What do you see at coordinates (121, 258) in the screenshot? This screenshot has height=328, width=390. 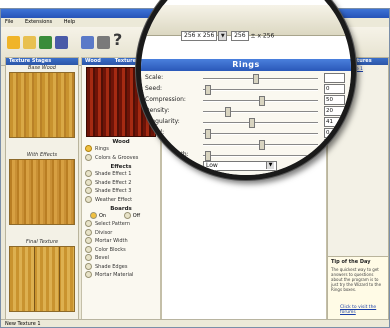 I see `option-bevel: Bevel` at bounding box center [121, 258].